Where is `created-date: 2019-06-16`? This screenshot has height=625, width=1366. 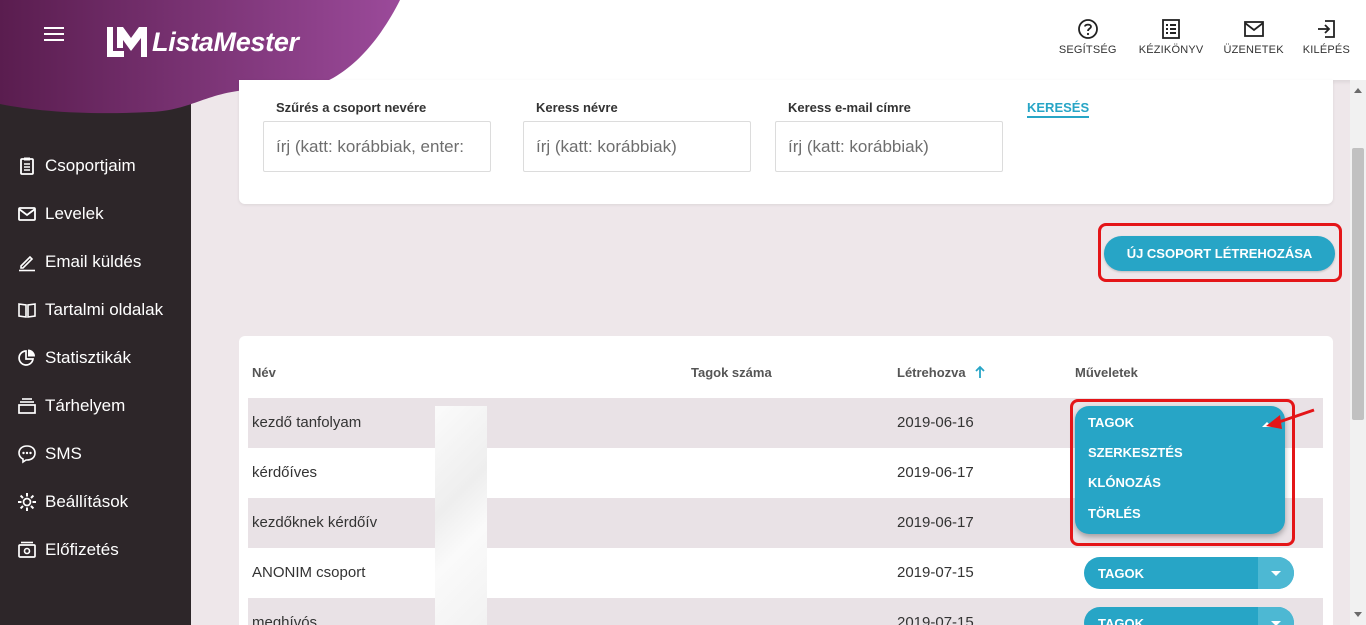 created-date: 2019-06-16 is located at coordinates (935, 422).